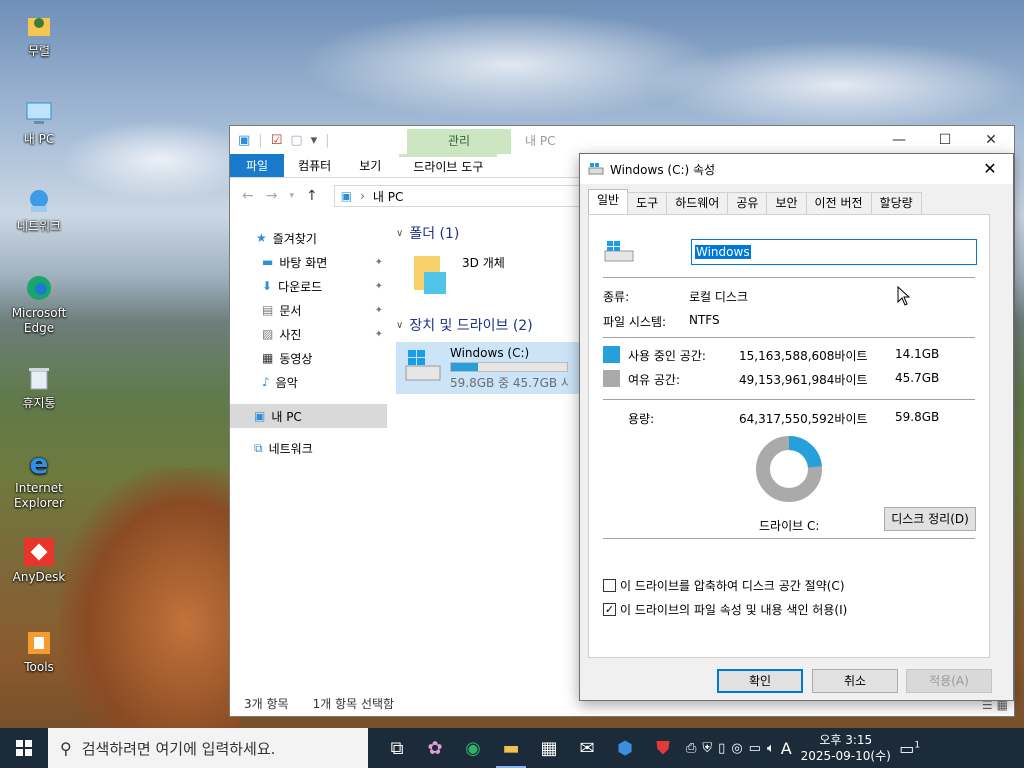  Describe the element at coordinates (272, 196) in the screenshot. I see `forward-icon: →` at that location.